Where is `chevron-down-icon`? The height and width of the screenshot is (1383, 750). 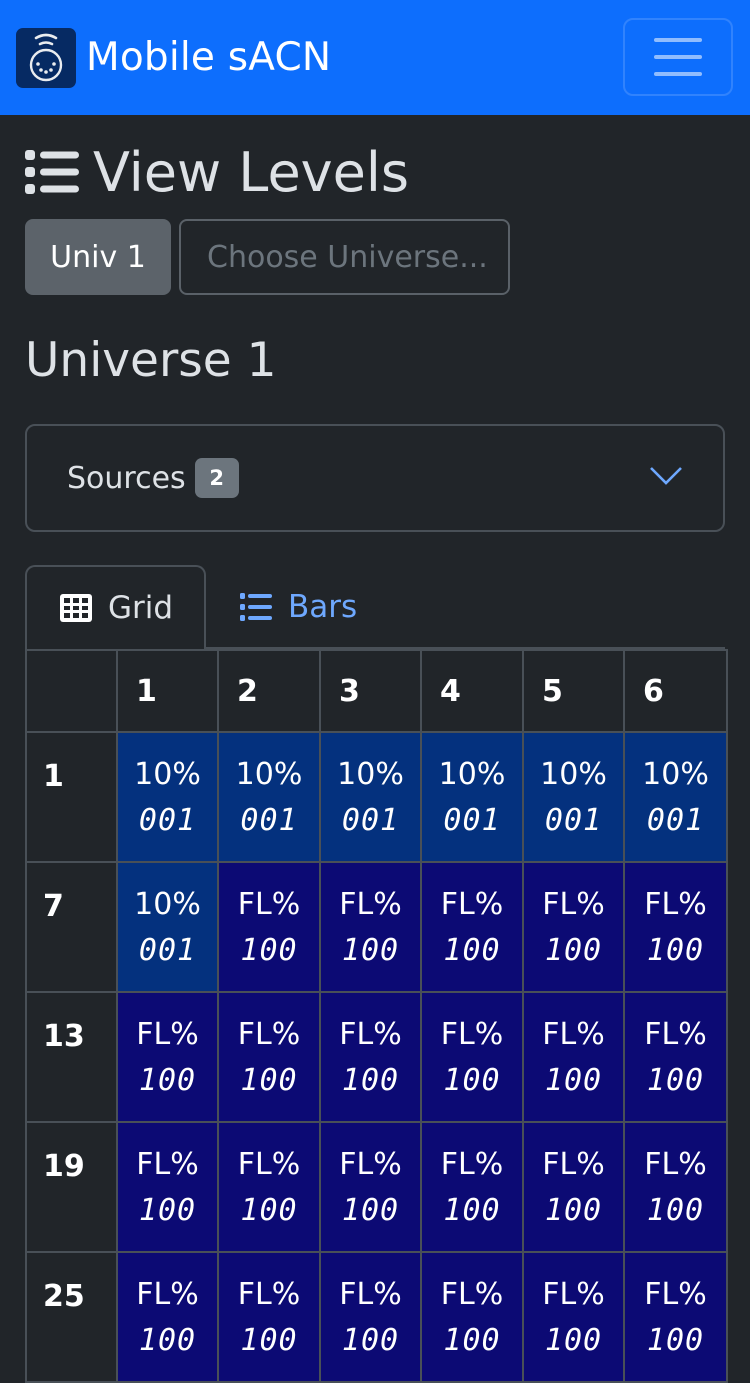
chevron-down-icon is located at coordinates (666, 478).